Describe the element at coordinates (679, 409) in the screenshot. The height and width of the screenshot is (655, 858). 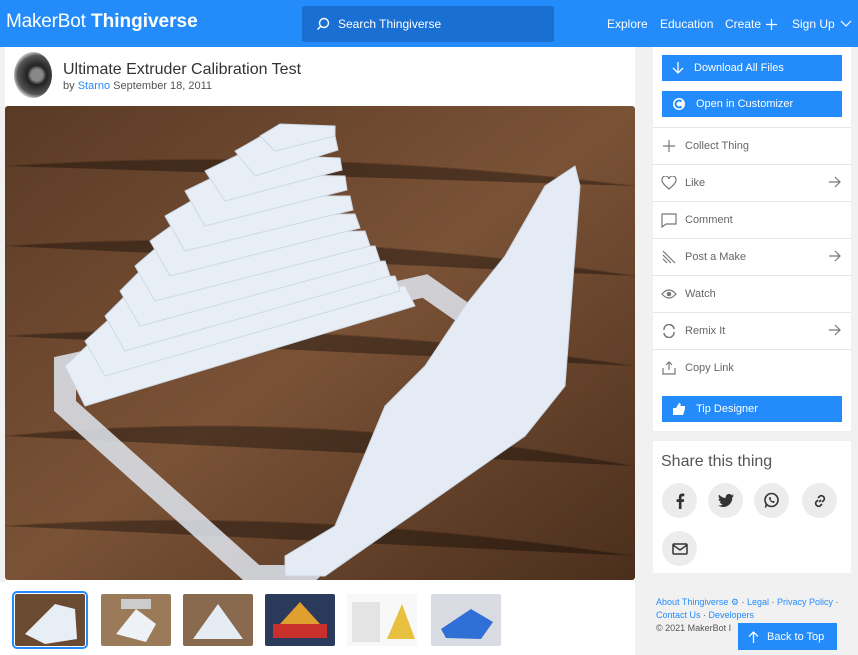
I see `thumbs-up-icon` at that location.